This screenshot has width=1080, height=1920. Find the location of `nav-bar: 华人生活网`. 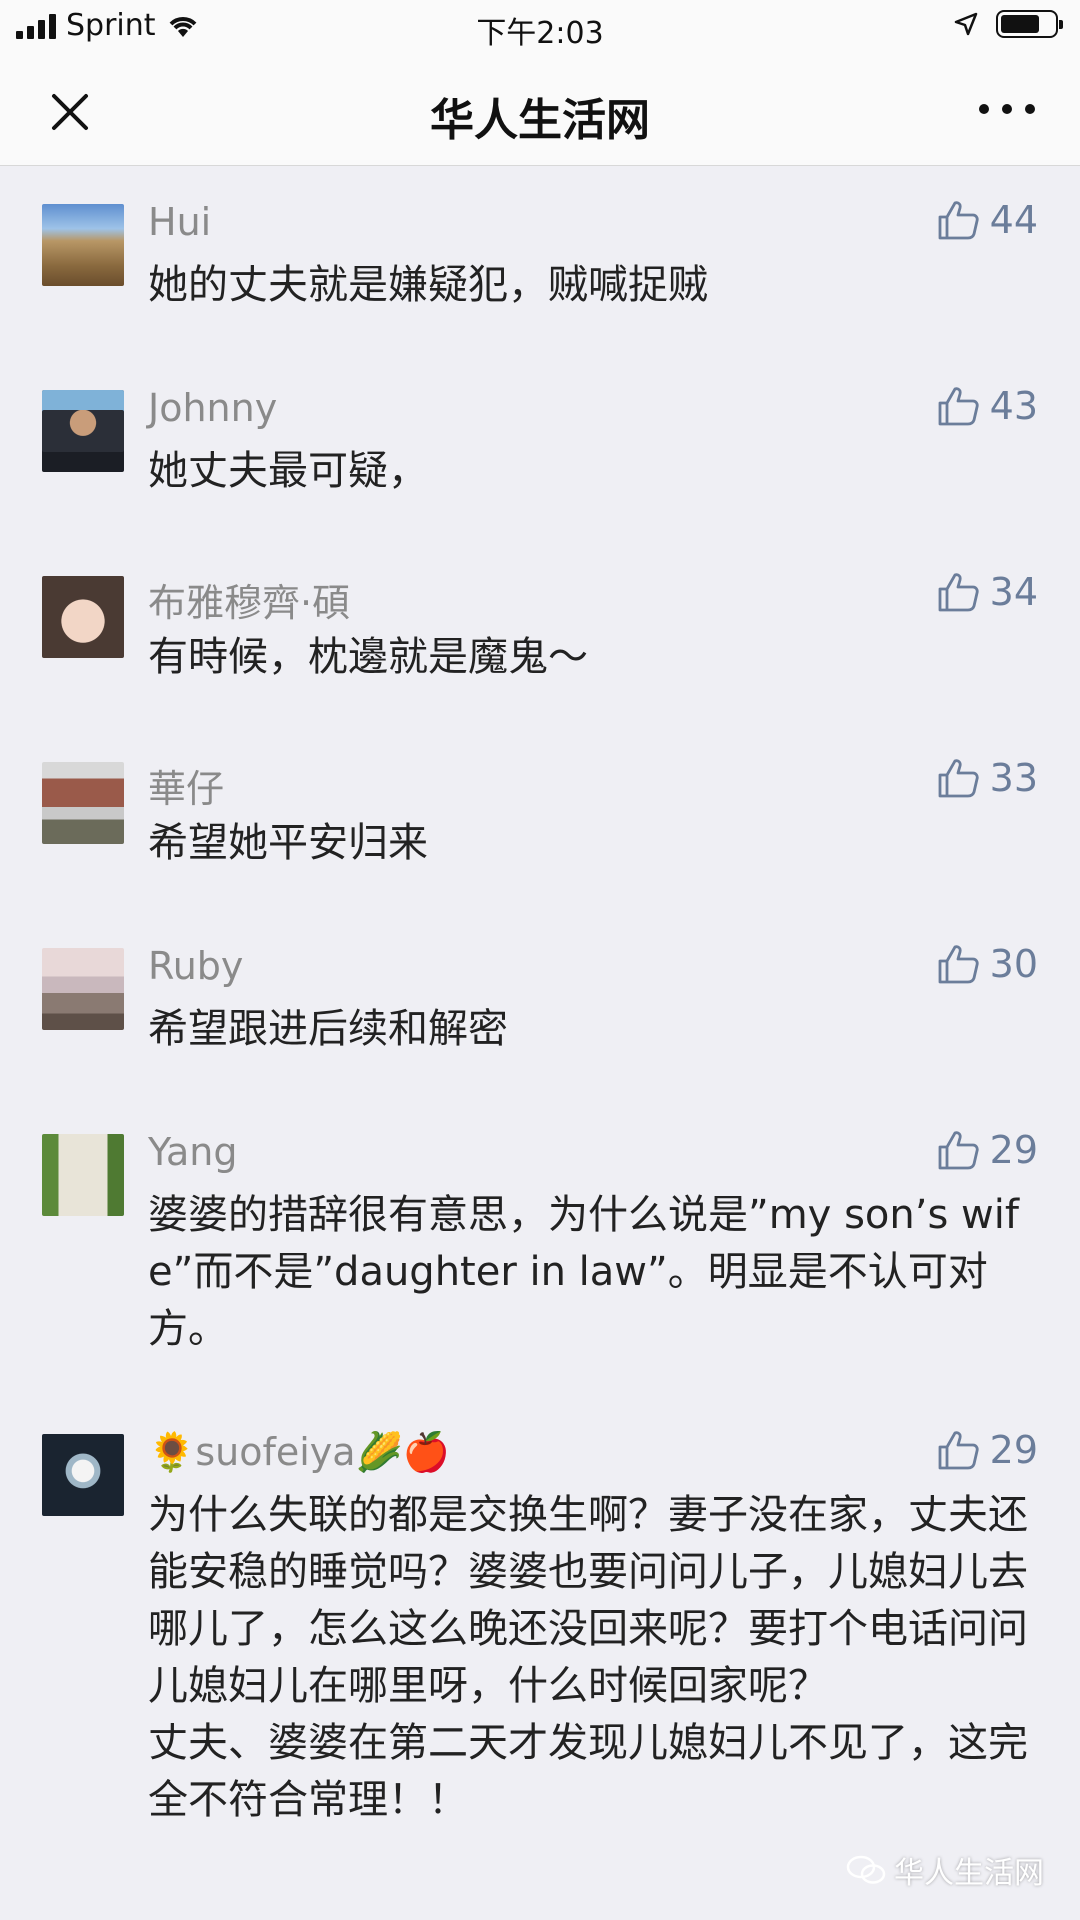

nav-bar: 华人生活网 is located at coordinates (540, 110).